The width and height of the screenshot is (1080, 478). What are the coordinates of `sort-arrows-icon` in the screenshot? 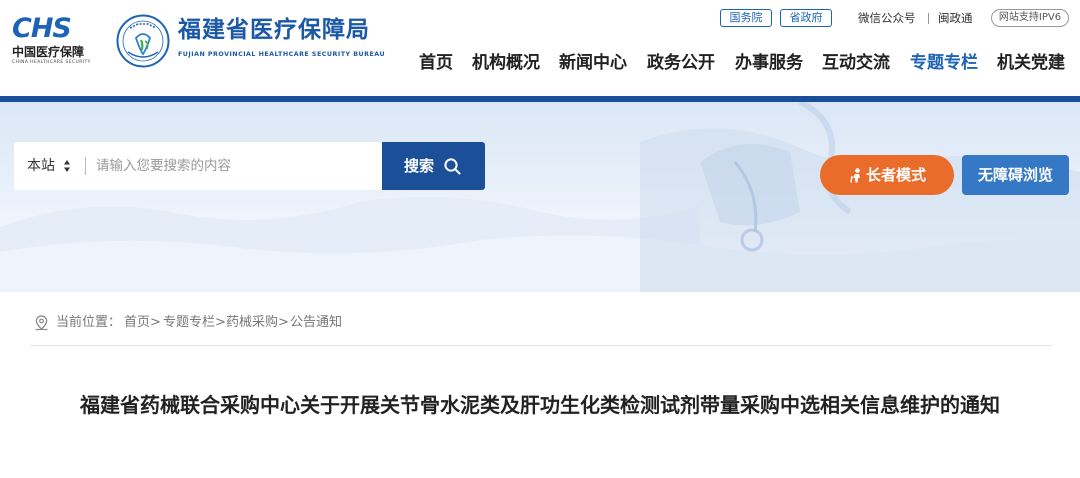 It's located at (67, 166).